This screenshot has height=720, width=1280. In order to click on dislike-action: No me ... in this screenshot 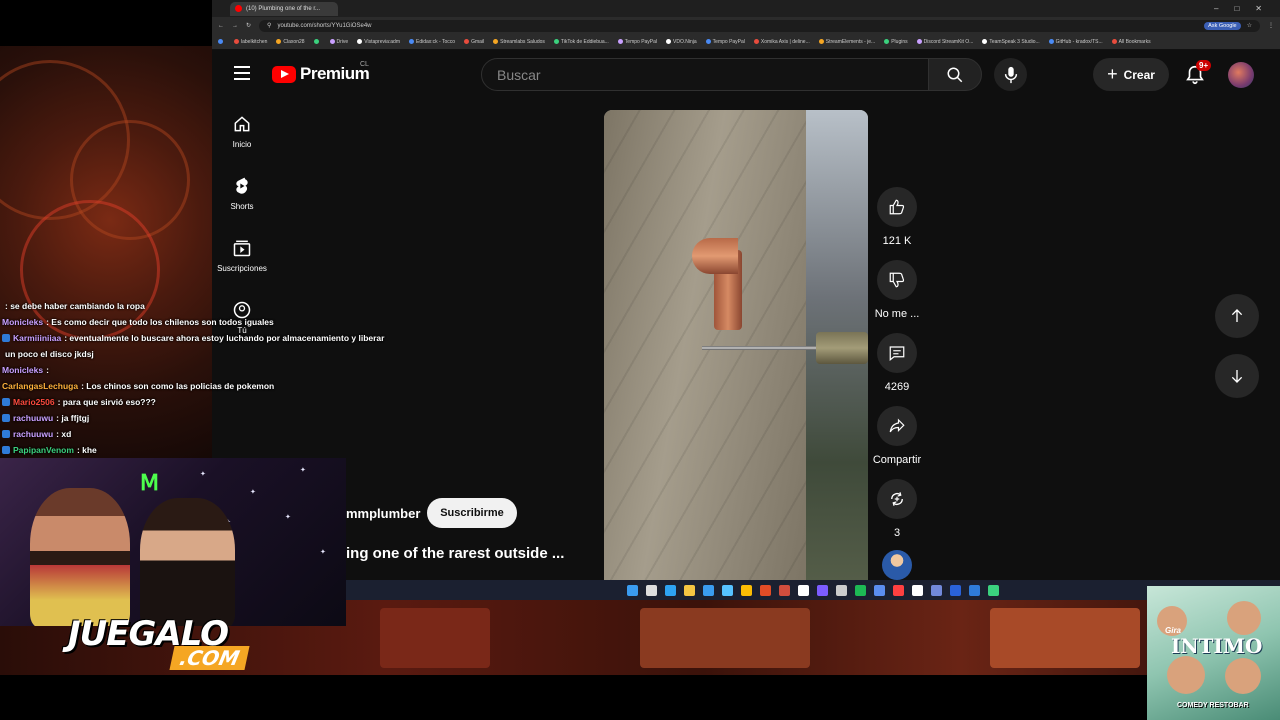, I will do `click(897, 290)`.